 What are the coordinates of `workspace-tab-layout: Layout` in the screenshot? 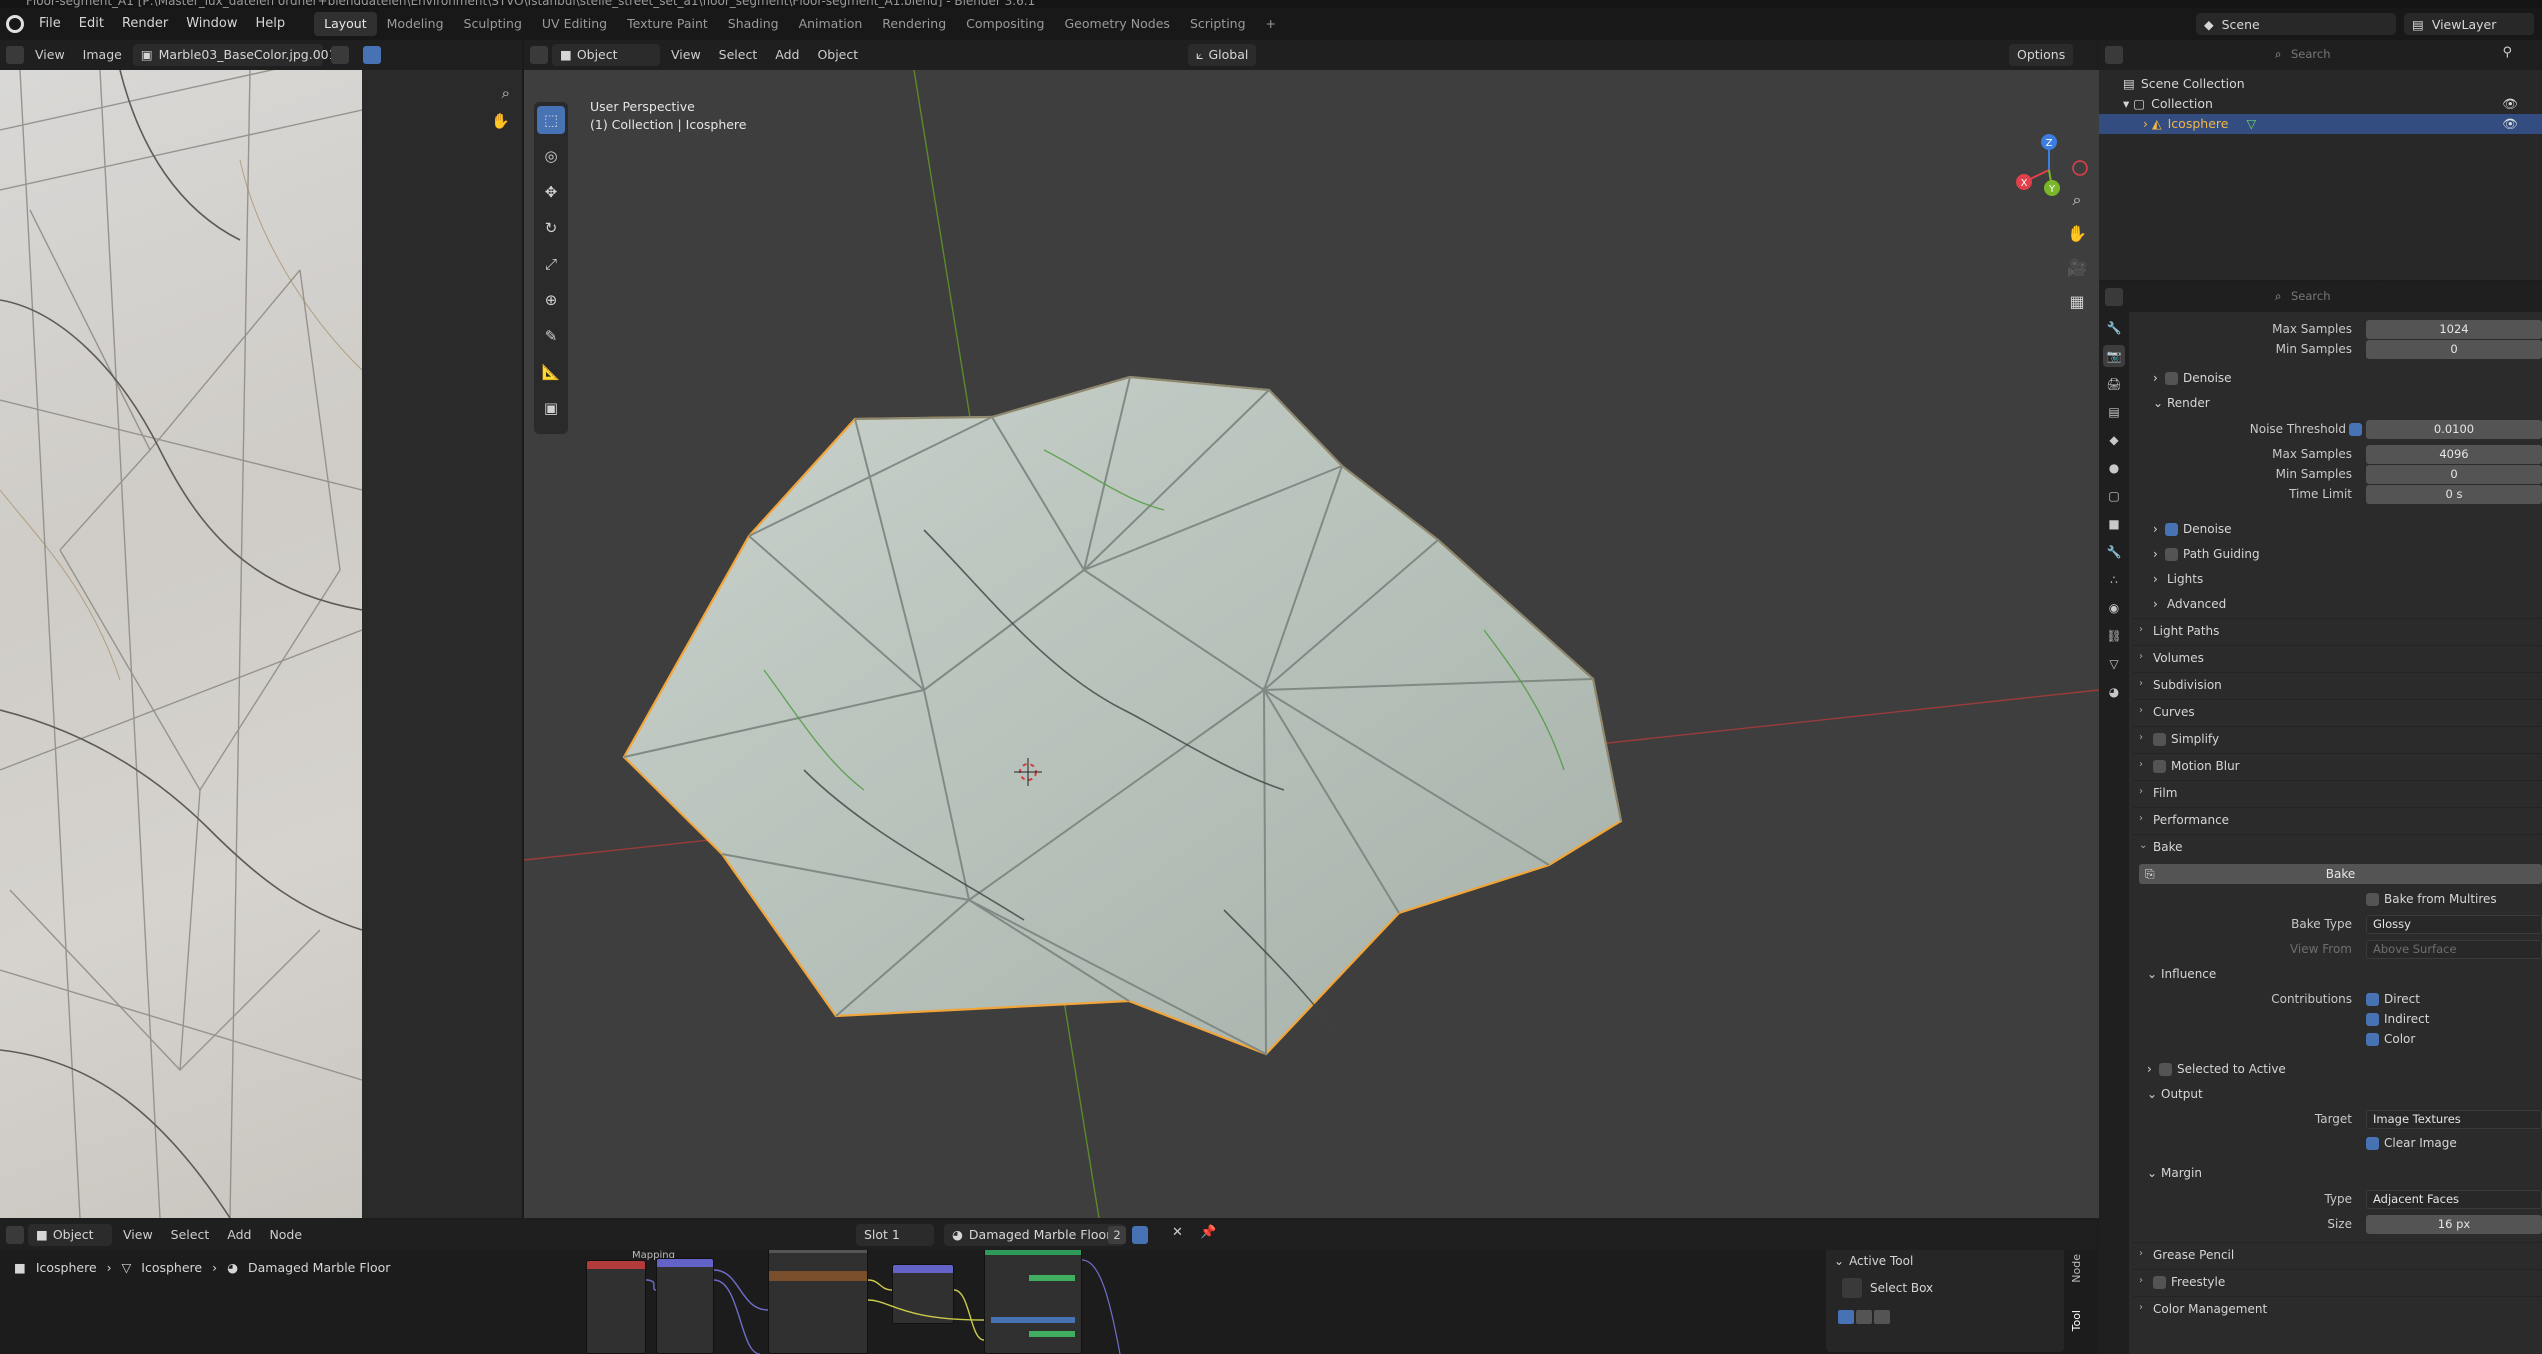 It's located at (345, 24).